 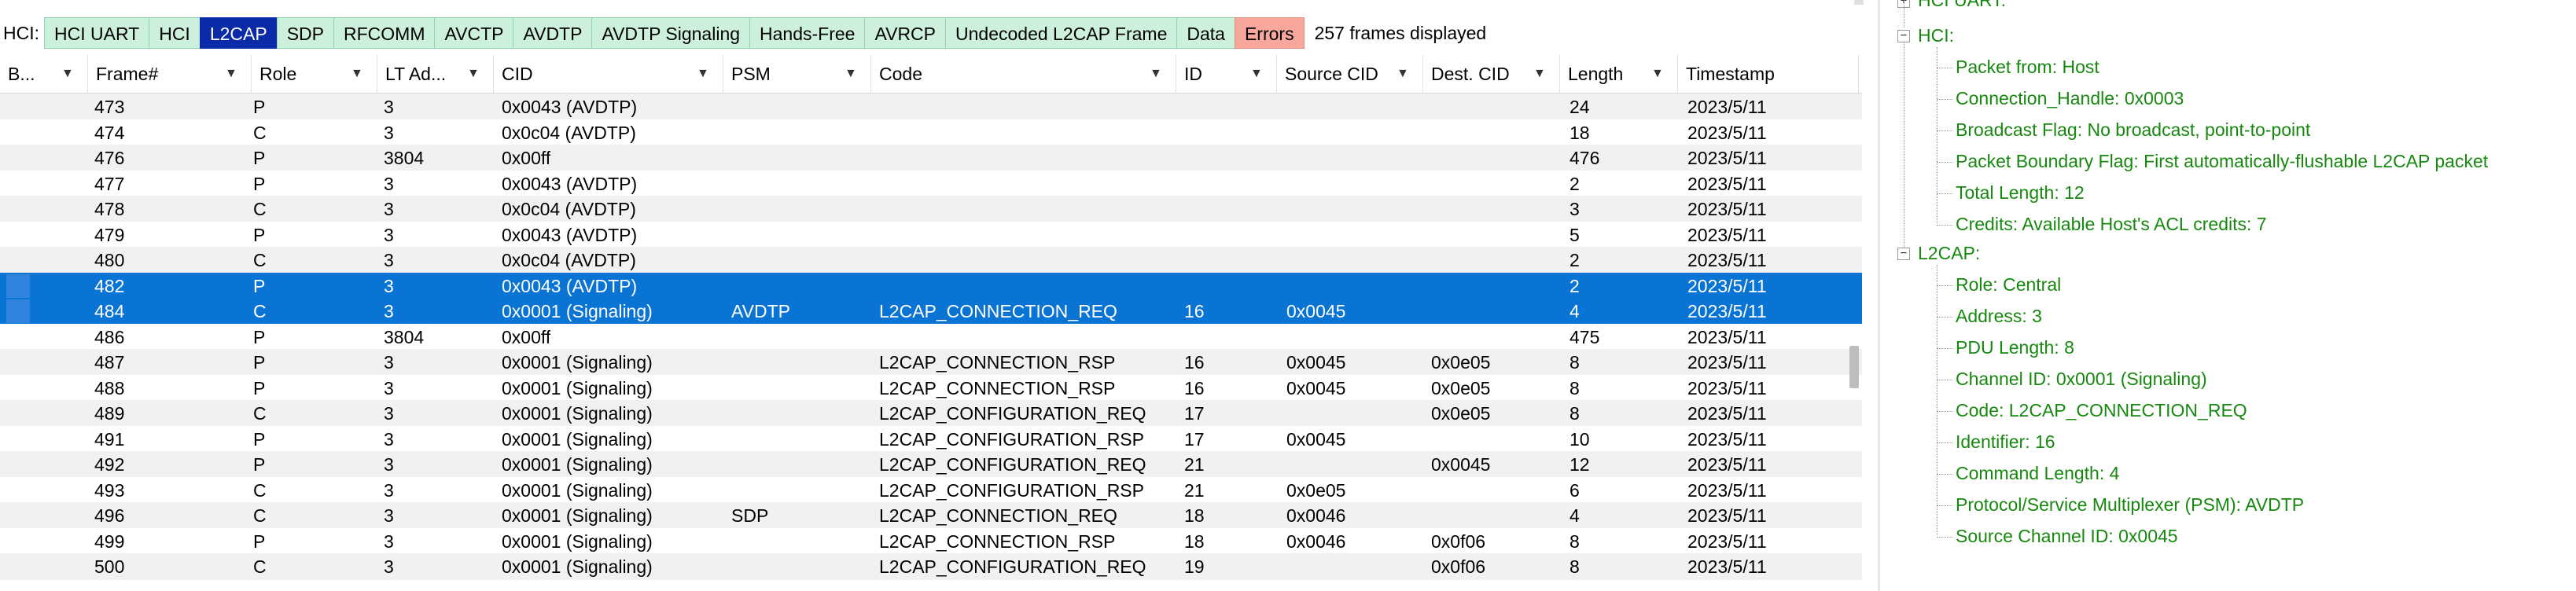 What do you see at coordinates (1619, 74) in the screenshot?
I see `col-length-header: Length ▼` at bounding box center [1619, 74].